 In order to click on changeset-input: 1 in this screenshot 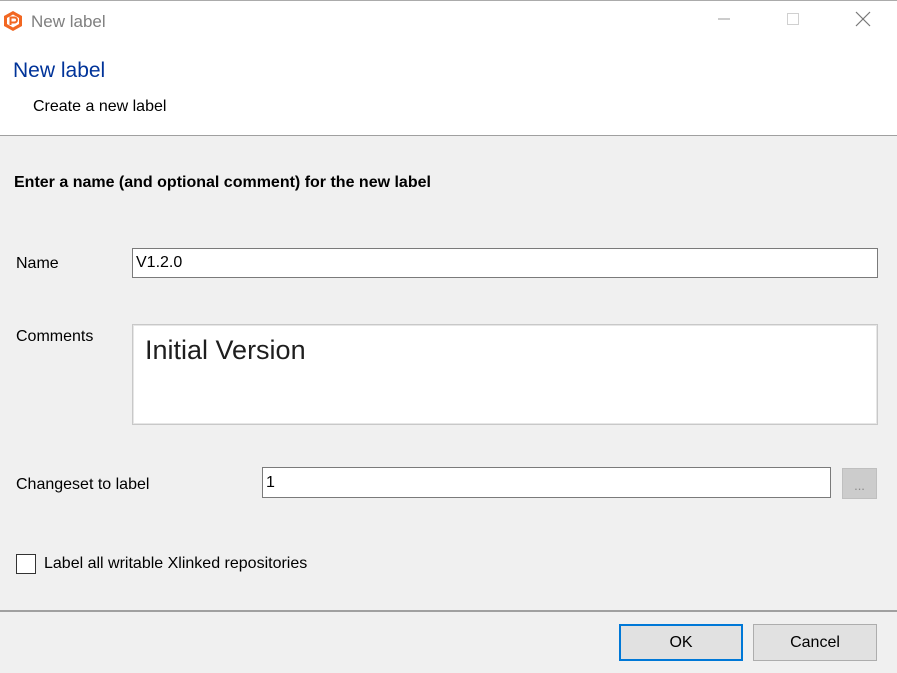, I will do `click(546, 482)`.